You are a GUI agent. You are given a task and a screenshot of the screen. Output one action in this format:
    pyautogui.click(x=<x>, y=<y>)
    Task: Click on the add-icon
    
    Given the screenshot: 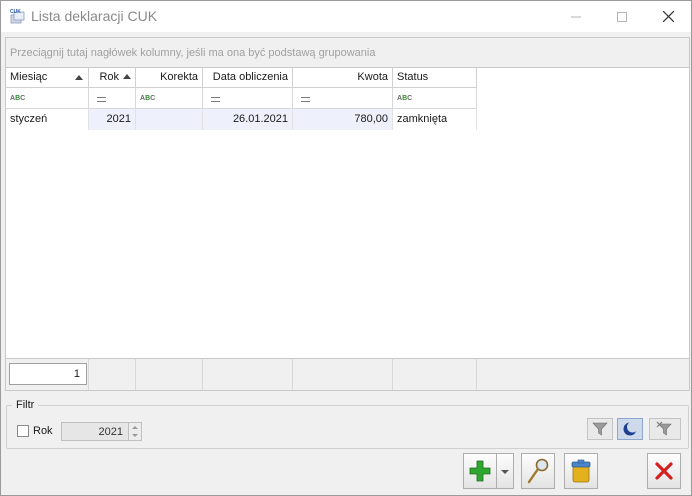 What is the action you would take?
    pyautogui.click(x=480, y=471)
    